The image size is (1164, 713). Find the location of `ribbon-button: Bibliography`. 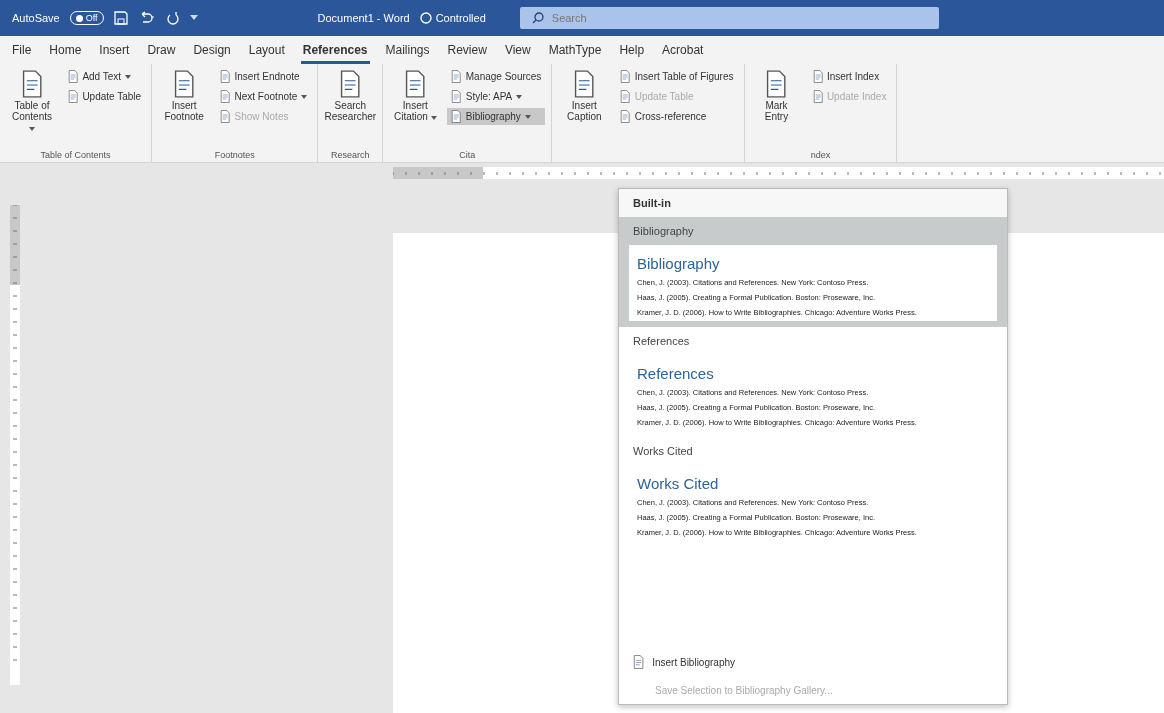

ribbon-button: Bibliography is located at coordinates (496, 116).